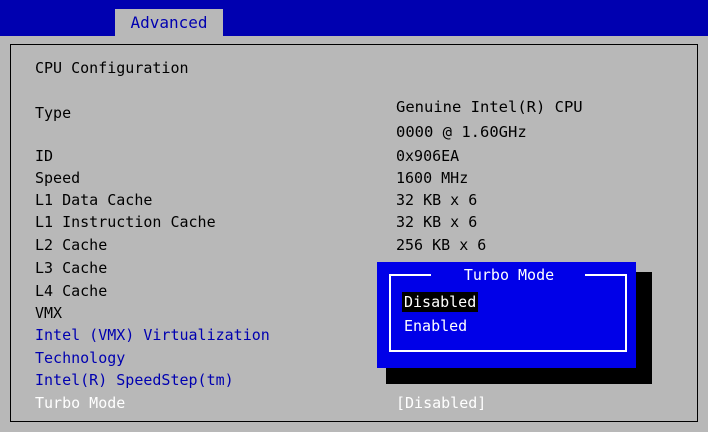 This screenshot has width=708, height=432. I want to click on value-id: 0x906EA, so click(428, 156).